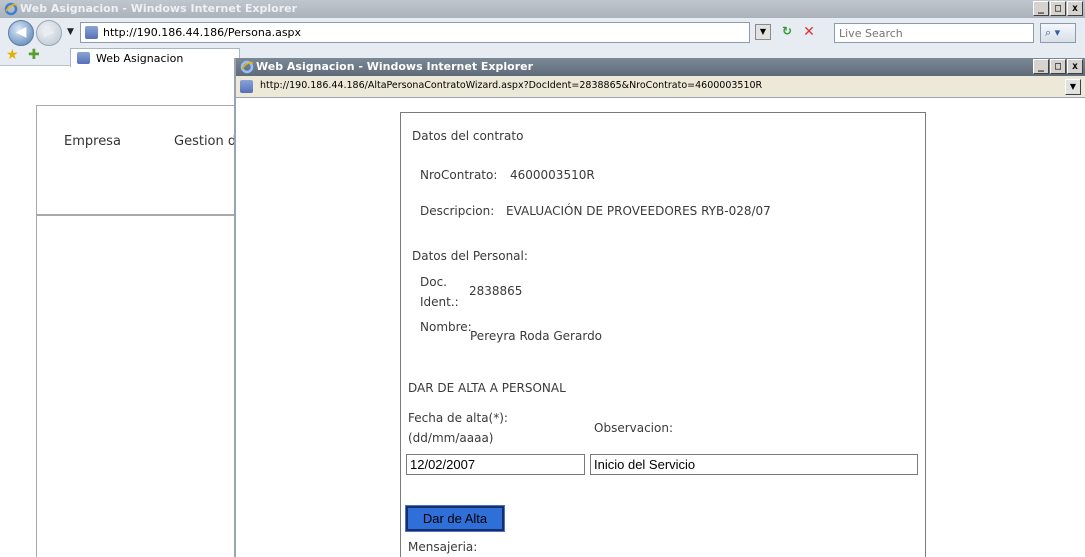 The height and width of the screenshot is (557, 1085). Describe the element at coordinates (459, 175) in the screenshot. I see `contract-number-label: NroContrato:` at that location.